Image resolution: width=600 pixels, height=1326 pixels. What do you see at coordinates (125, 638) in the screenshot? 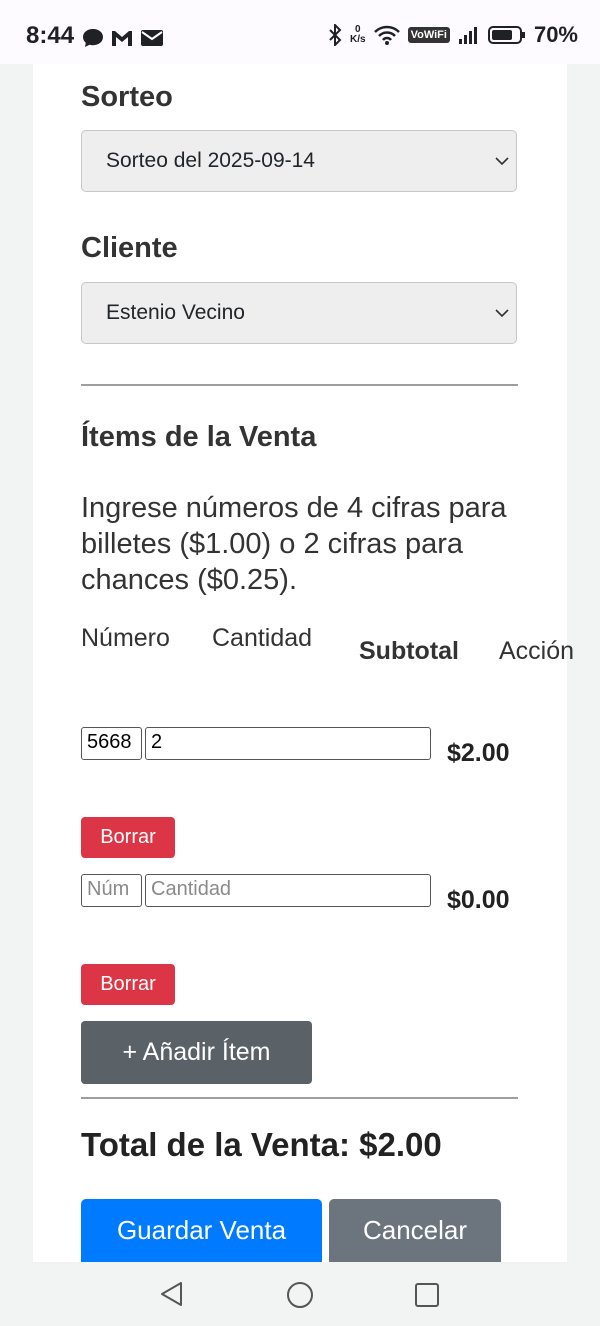
I see `header-numero: Número` at bounding box center [125, 638].